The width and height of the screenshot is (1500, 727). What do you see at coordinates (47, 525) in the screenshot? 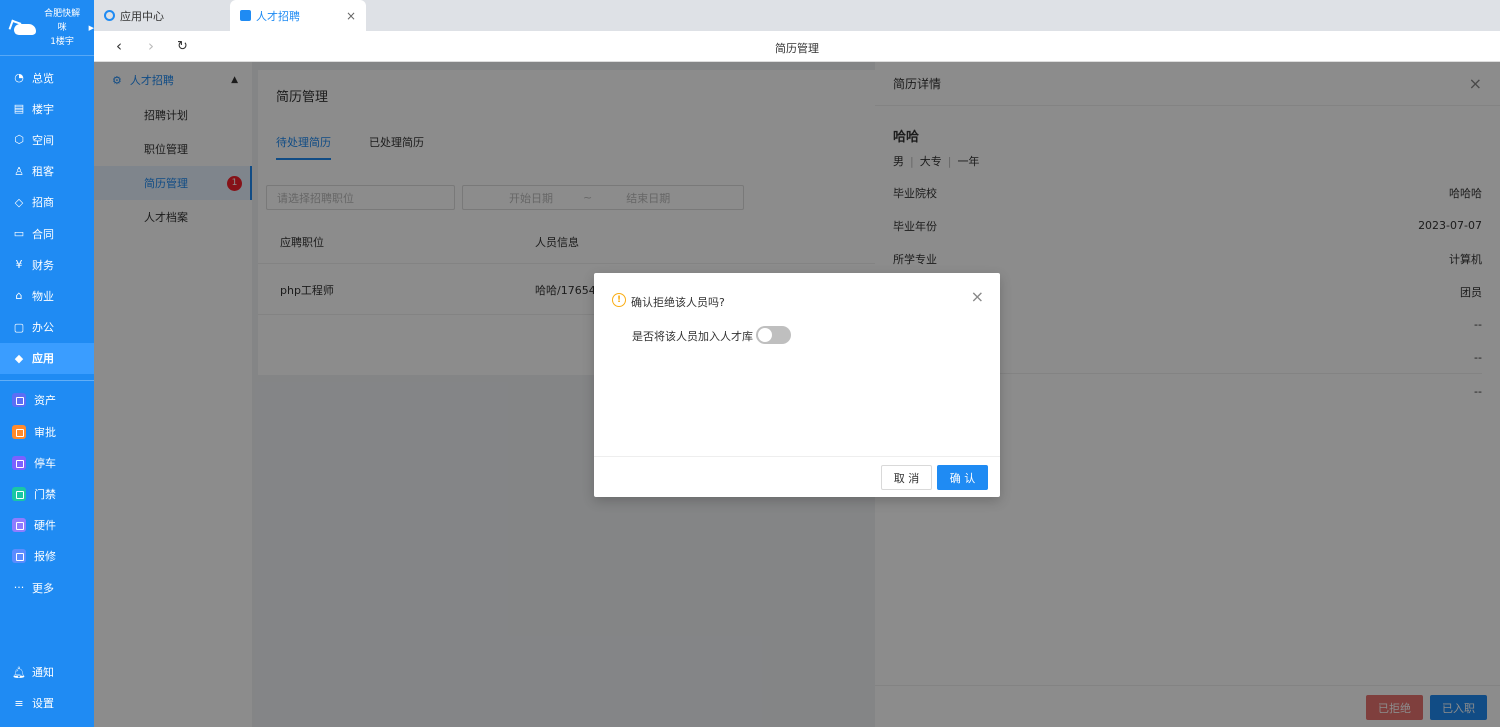
I see `nav-app-hardware: 硬件` at bounding box center [47, 525].